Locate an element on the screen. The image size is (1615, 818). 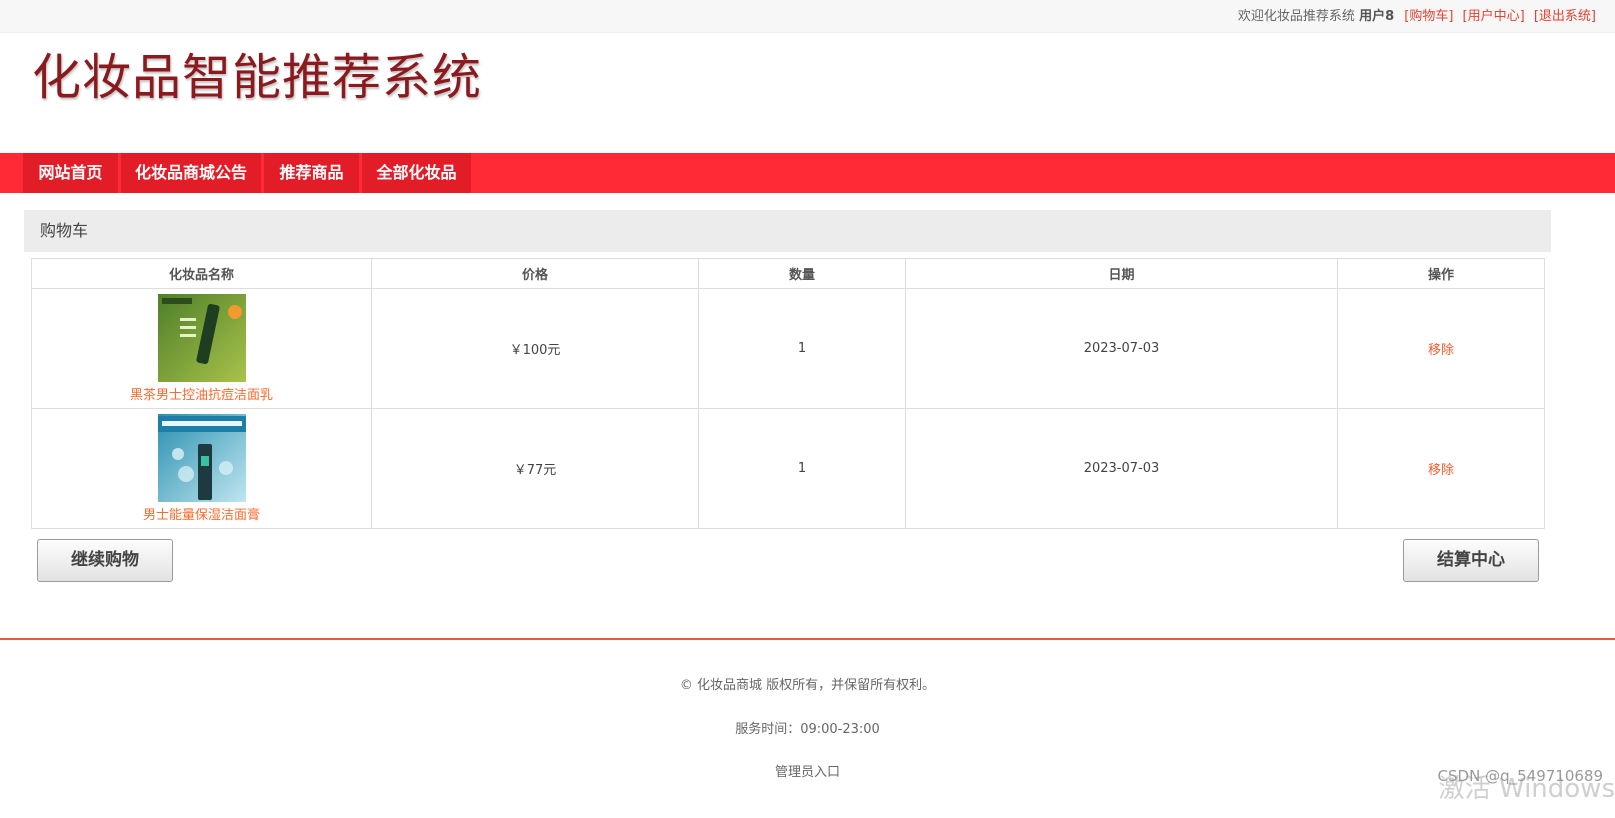
user-info: 欢迎化妆品推荐系统 用户8 [购物车] [用户中心] [退出系统] is located at coordinates (1418, 14).